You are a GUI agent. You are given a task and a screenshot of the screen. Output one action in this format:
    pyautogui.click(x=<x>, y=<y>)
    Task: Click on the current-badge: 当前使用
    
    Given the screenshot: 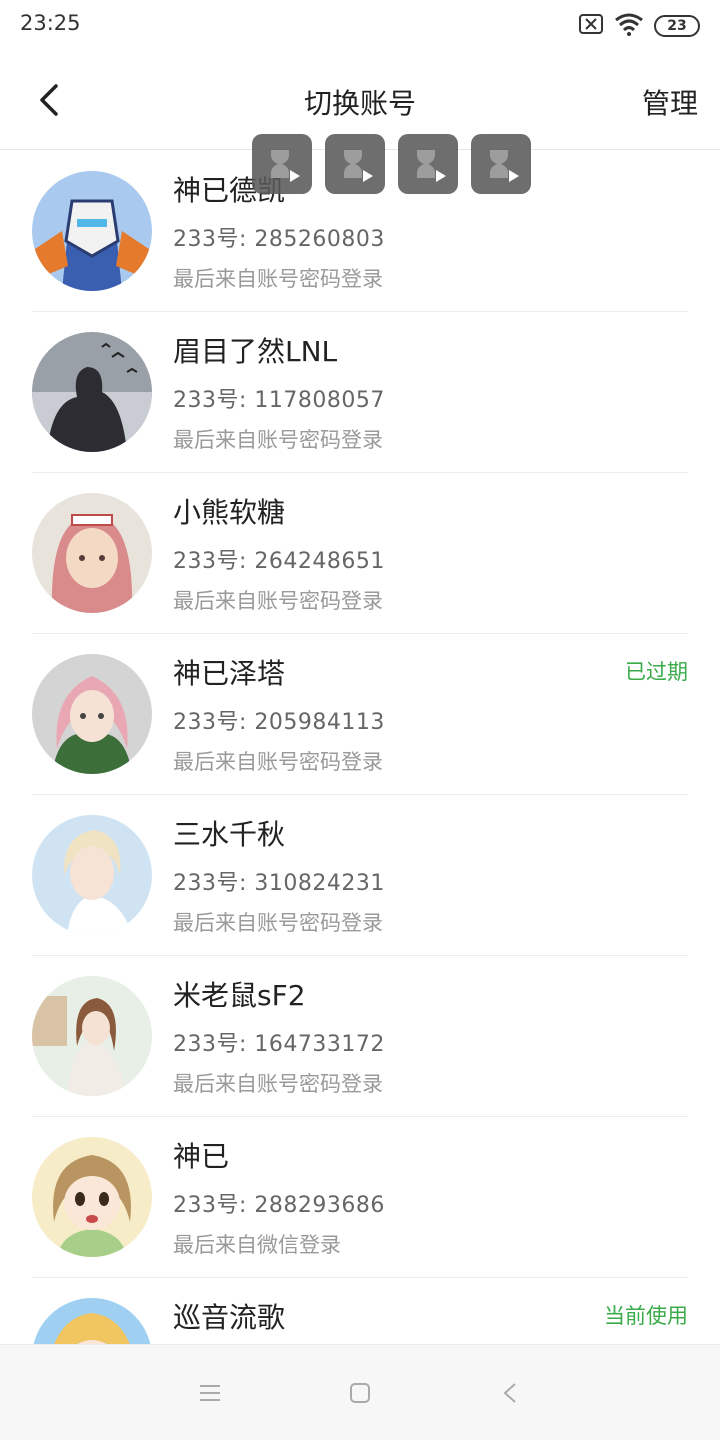 What is the action you would take?
    pyautogui.click(x=646, y=1316)
    